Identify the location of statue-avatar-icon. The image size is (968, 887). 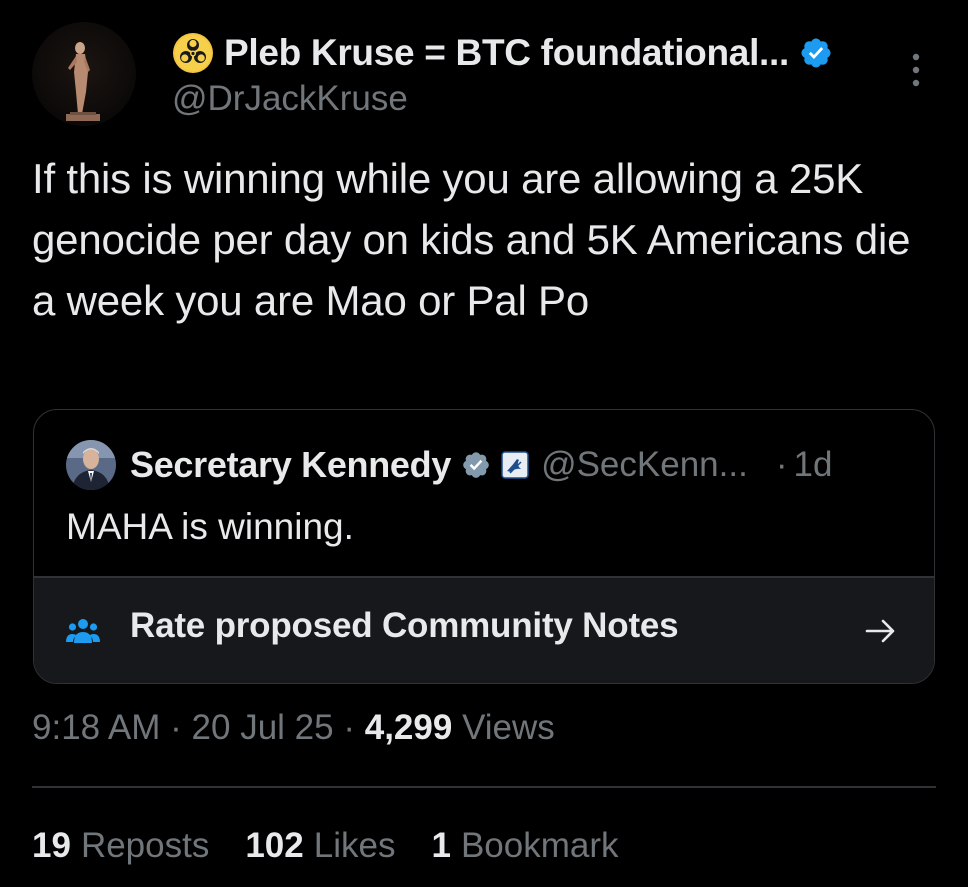
(83, 81).